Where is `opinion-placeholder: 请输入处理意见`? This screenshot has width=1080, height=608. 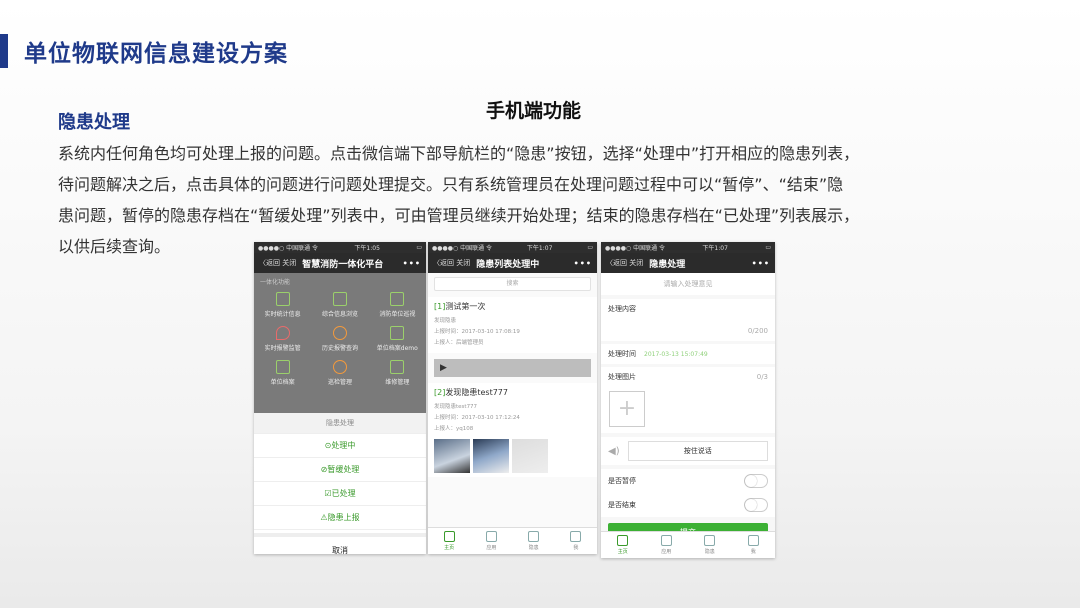 opinion-placeholder: 请输入处理意见 is located at coordinates (688, 284).